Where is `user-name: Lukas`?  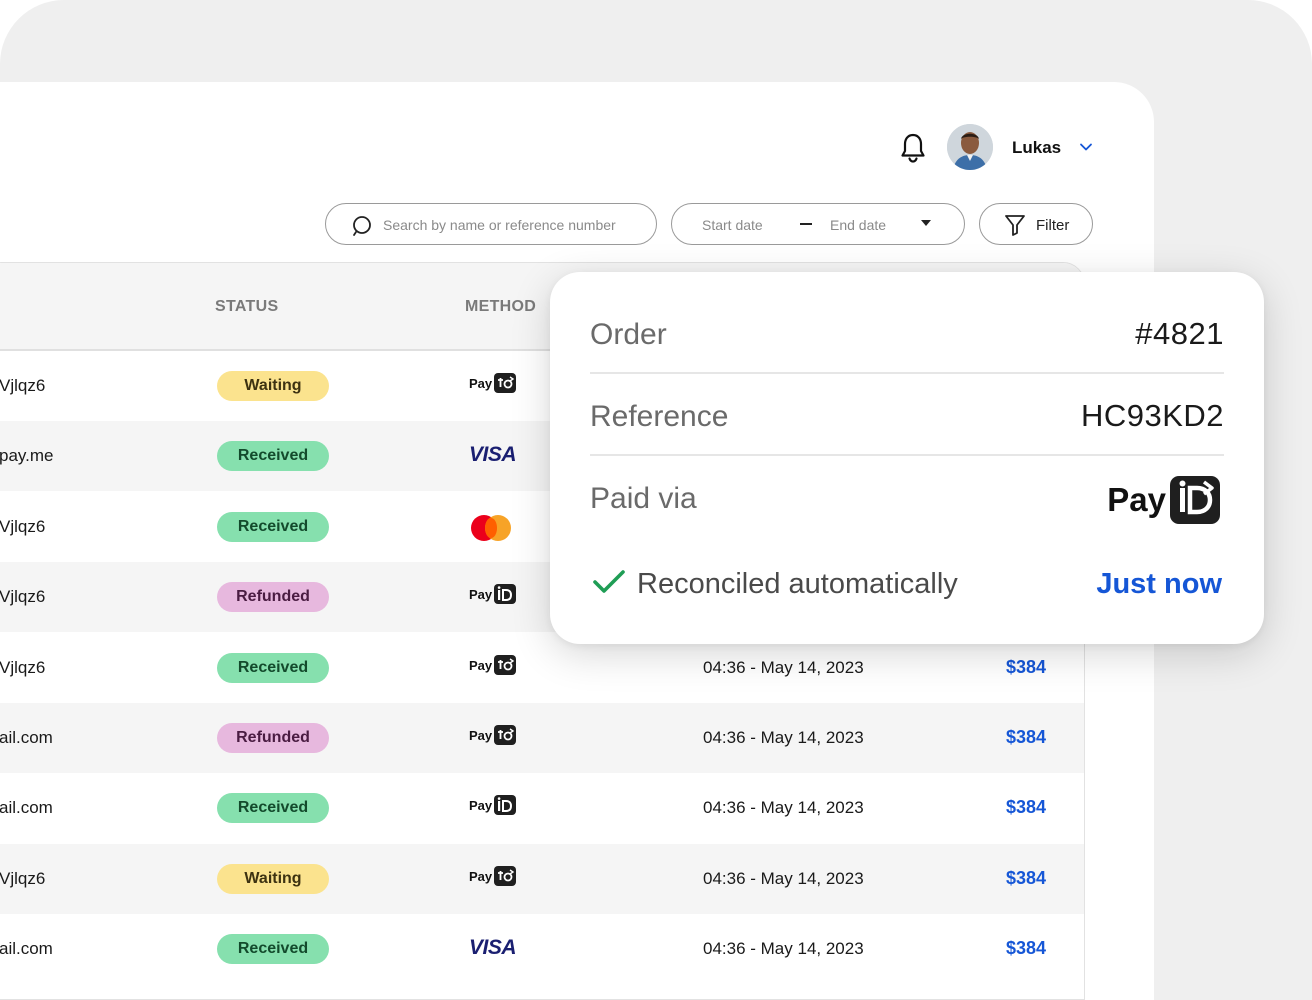 user-name: Lukas is located at coordinates (1036, 148).